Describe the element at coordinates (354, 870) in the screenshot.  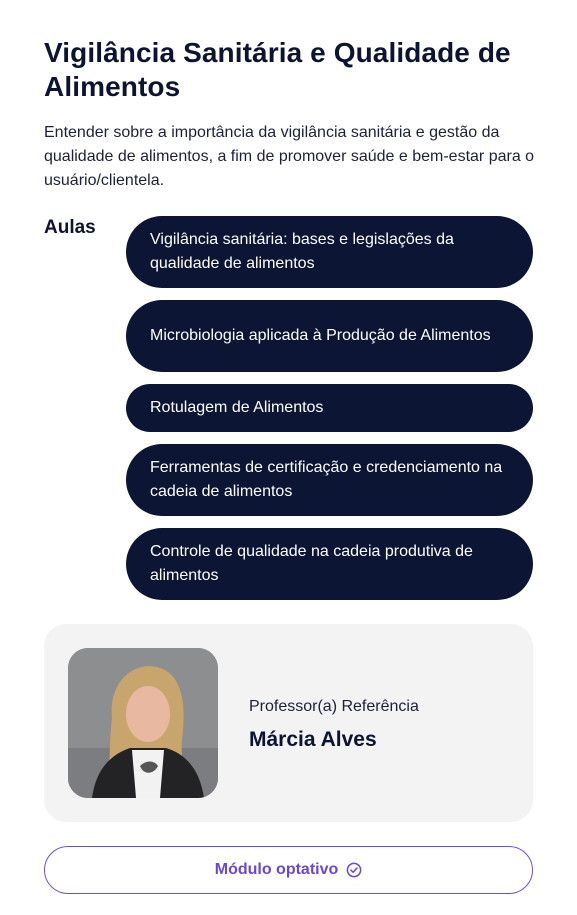
I see `check-circle-icon` at that location.